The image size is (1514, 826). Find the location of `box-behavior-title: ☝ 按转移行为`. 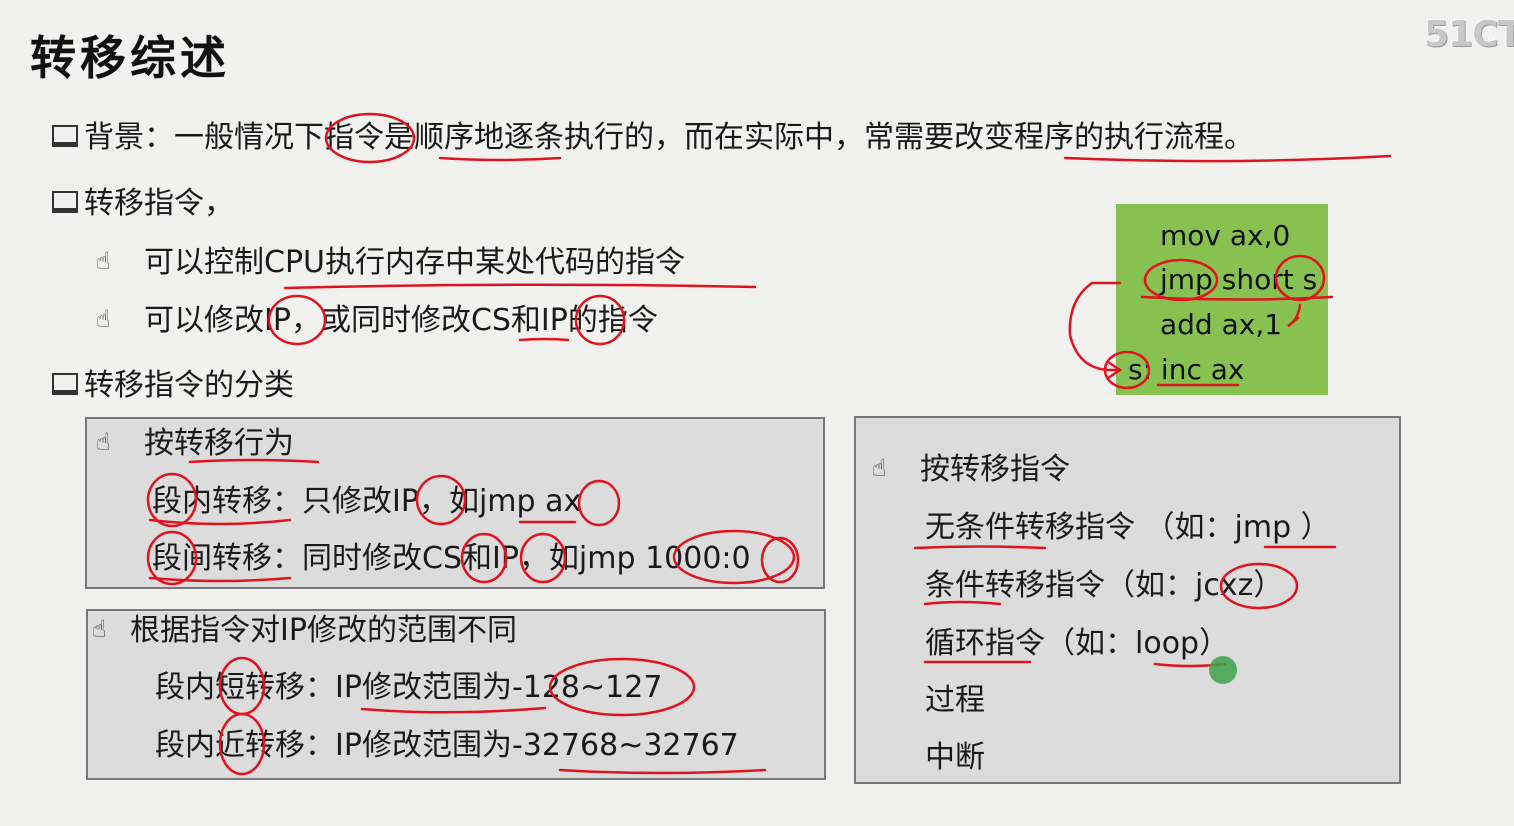

box-behavior-title: ☝ 按转移行为 is located at coordinates (195, 444).